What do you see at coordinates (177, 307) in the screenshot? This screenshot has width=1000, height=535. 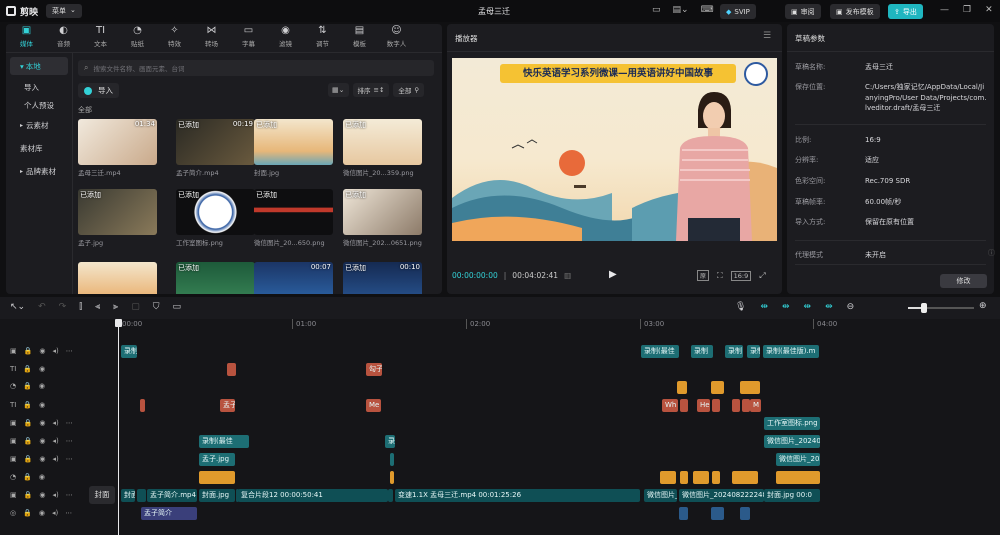 I see `caption-icon: ▭` at bounding box center [177, 307].